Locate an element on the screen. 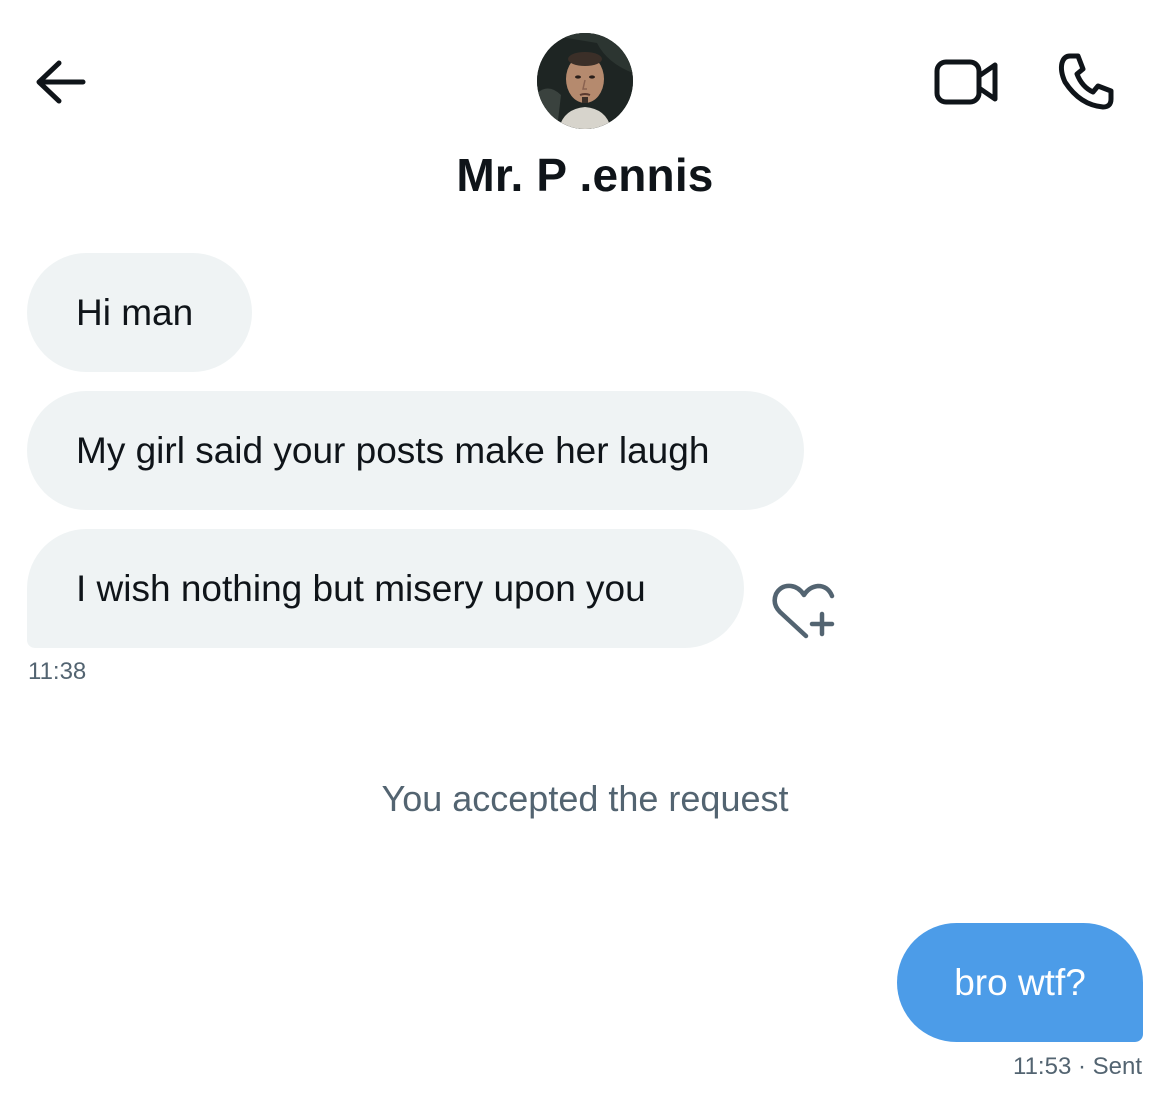  contact-name: Mr. P .ennis is located at coordinates (585, 175).